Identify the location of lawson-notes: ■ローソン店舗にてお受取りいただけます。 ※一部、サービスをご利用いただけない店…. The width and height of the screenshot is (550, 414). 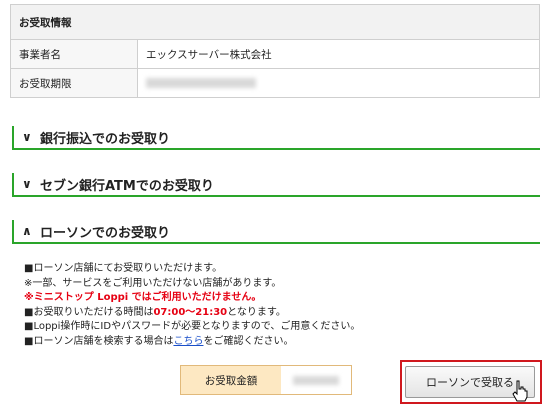
(192, 305).